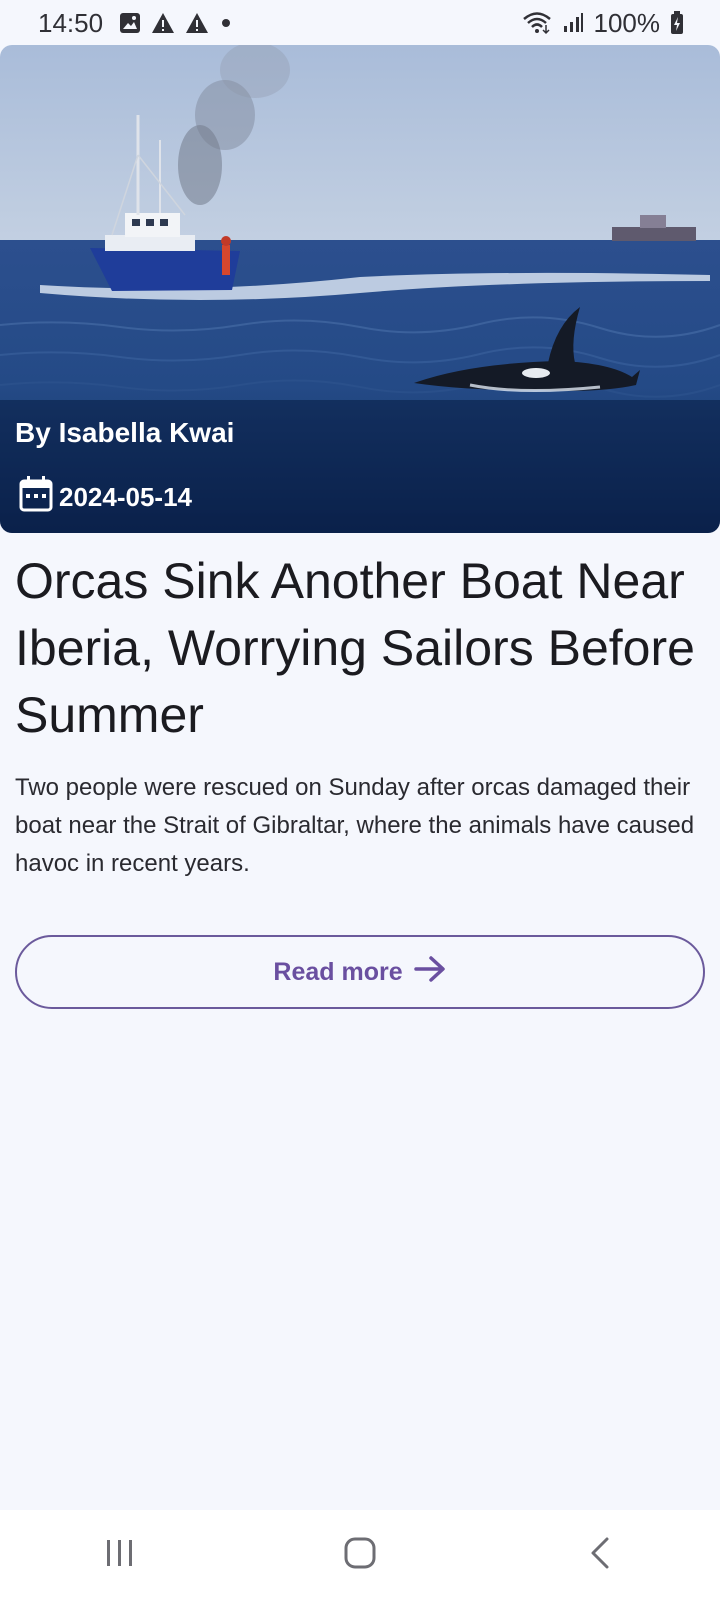  Describe the element at coordinates (125, 497) in the screenshot. I see `article-date: 2024-05-14` at that location.